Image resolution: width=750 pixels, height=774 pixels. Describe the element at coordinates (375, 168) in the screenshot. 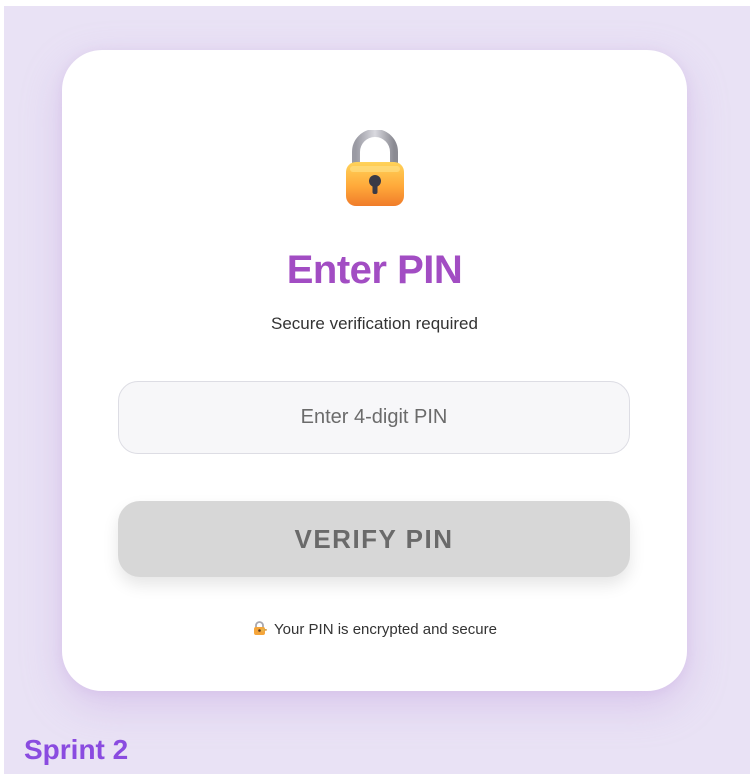

I see `lock-icon` at that location.